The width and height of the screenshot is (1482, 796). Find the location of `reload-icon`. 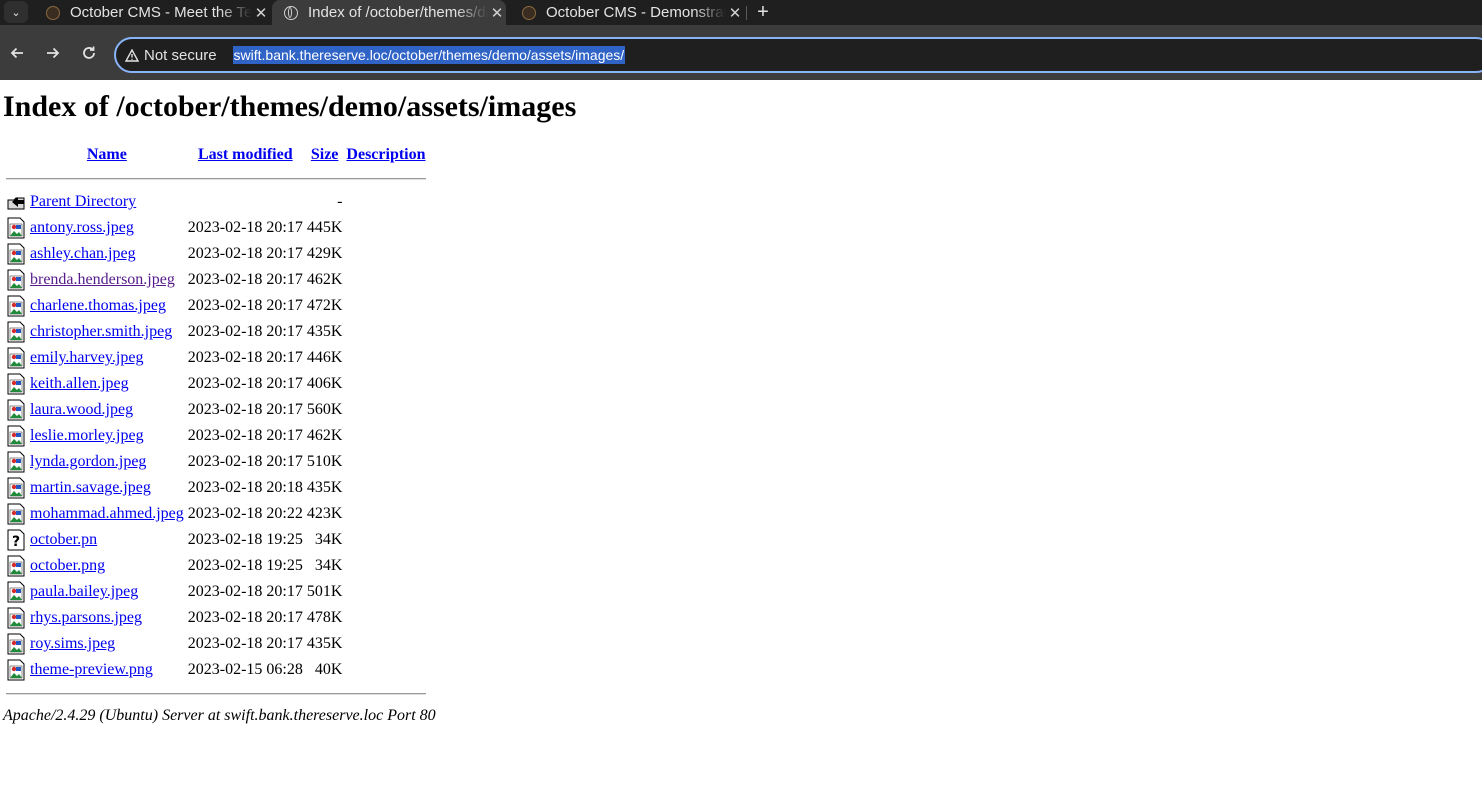

reload-icon is located at coordinates (89, 53).